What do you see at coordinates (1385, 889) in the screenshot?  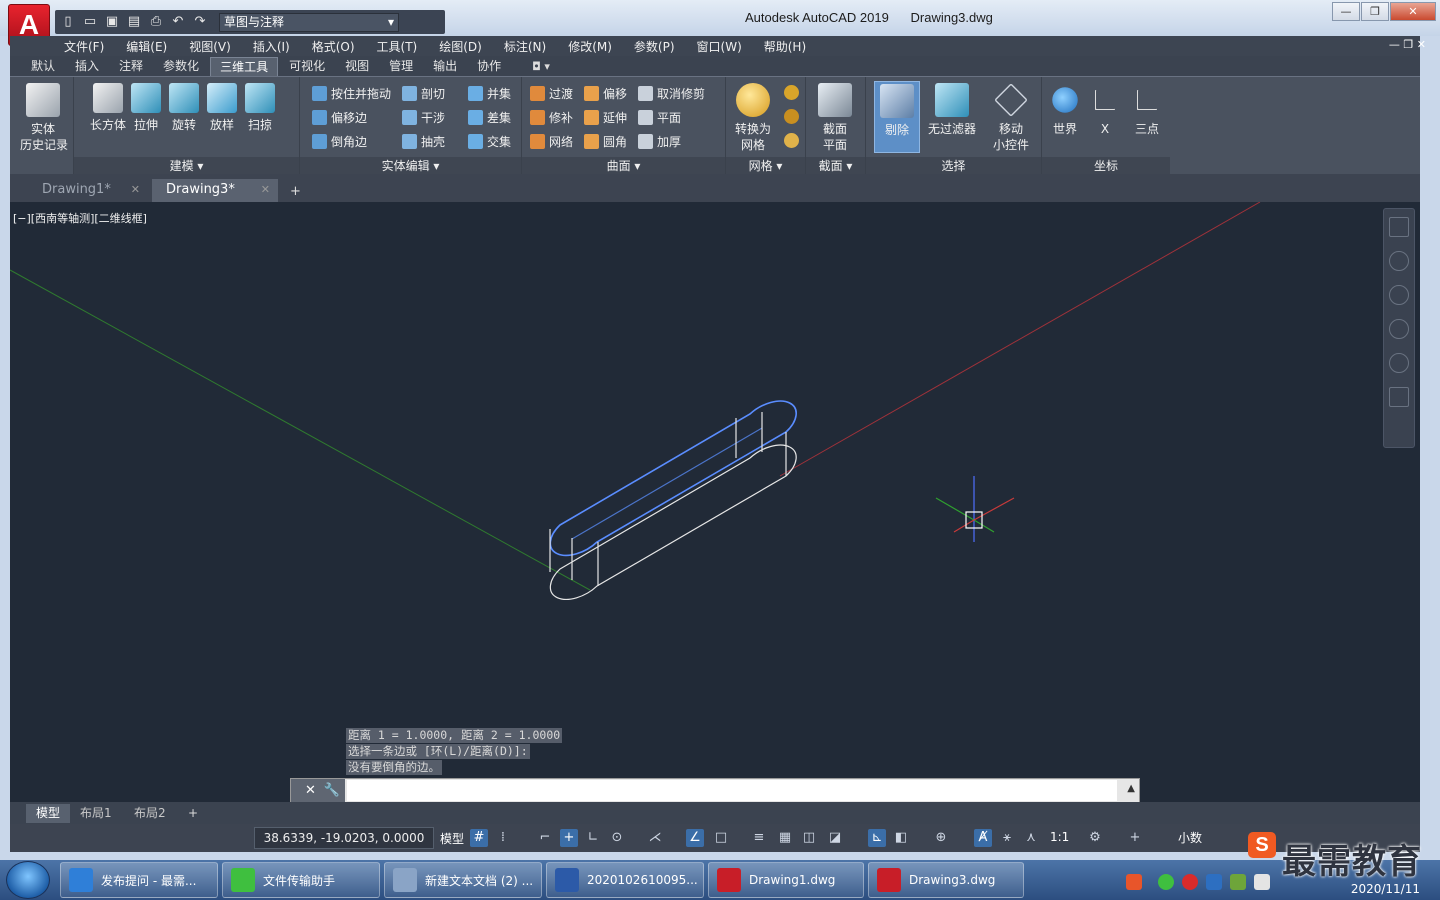 I see `clock-date: 2020/11/11` at bounding box center [1385, 889].